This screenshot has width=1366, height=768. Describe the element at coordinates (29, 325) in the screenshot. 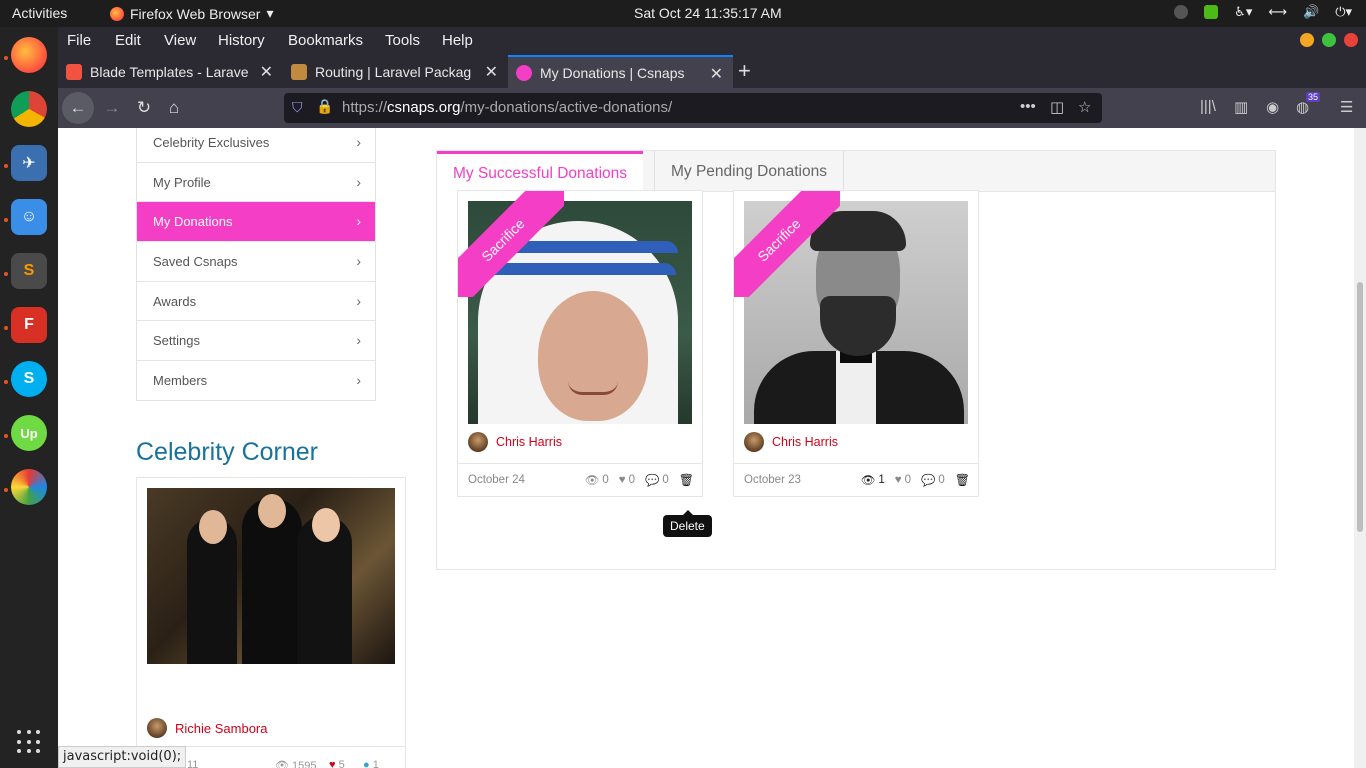

I see `filezilla-icon: F` at that location.